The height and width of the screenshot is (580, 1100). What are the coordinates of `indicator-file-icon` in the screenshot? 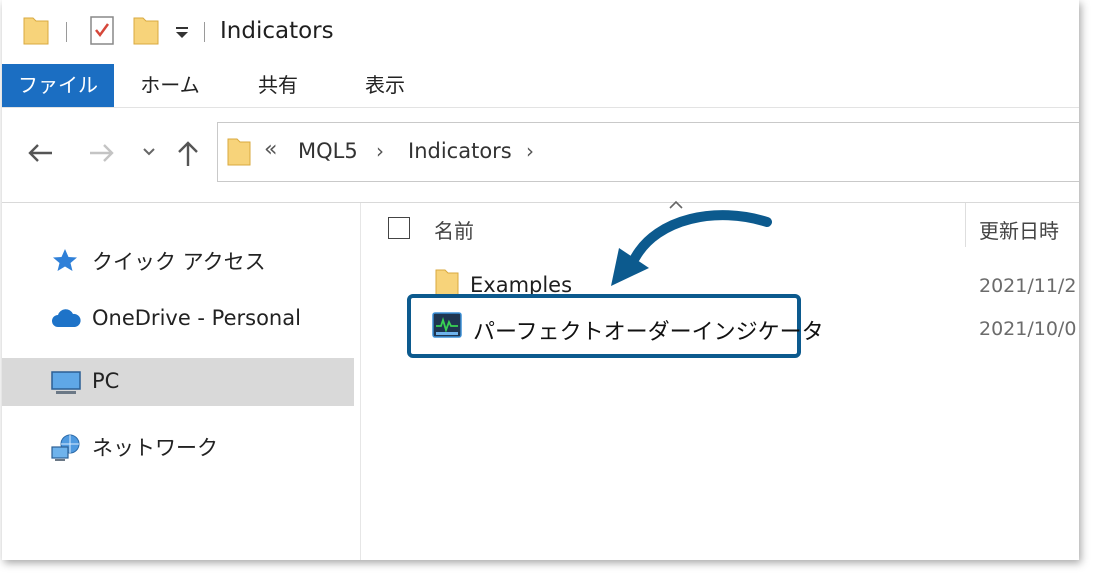 It's located at (447, 325).